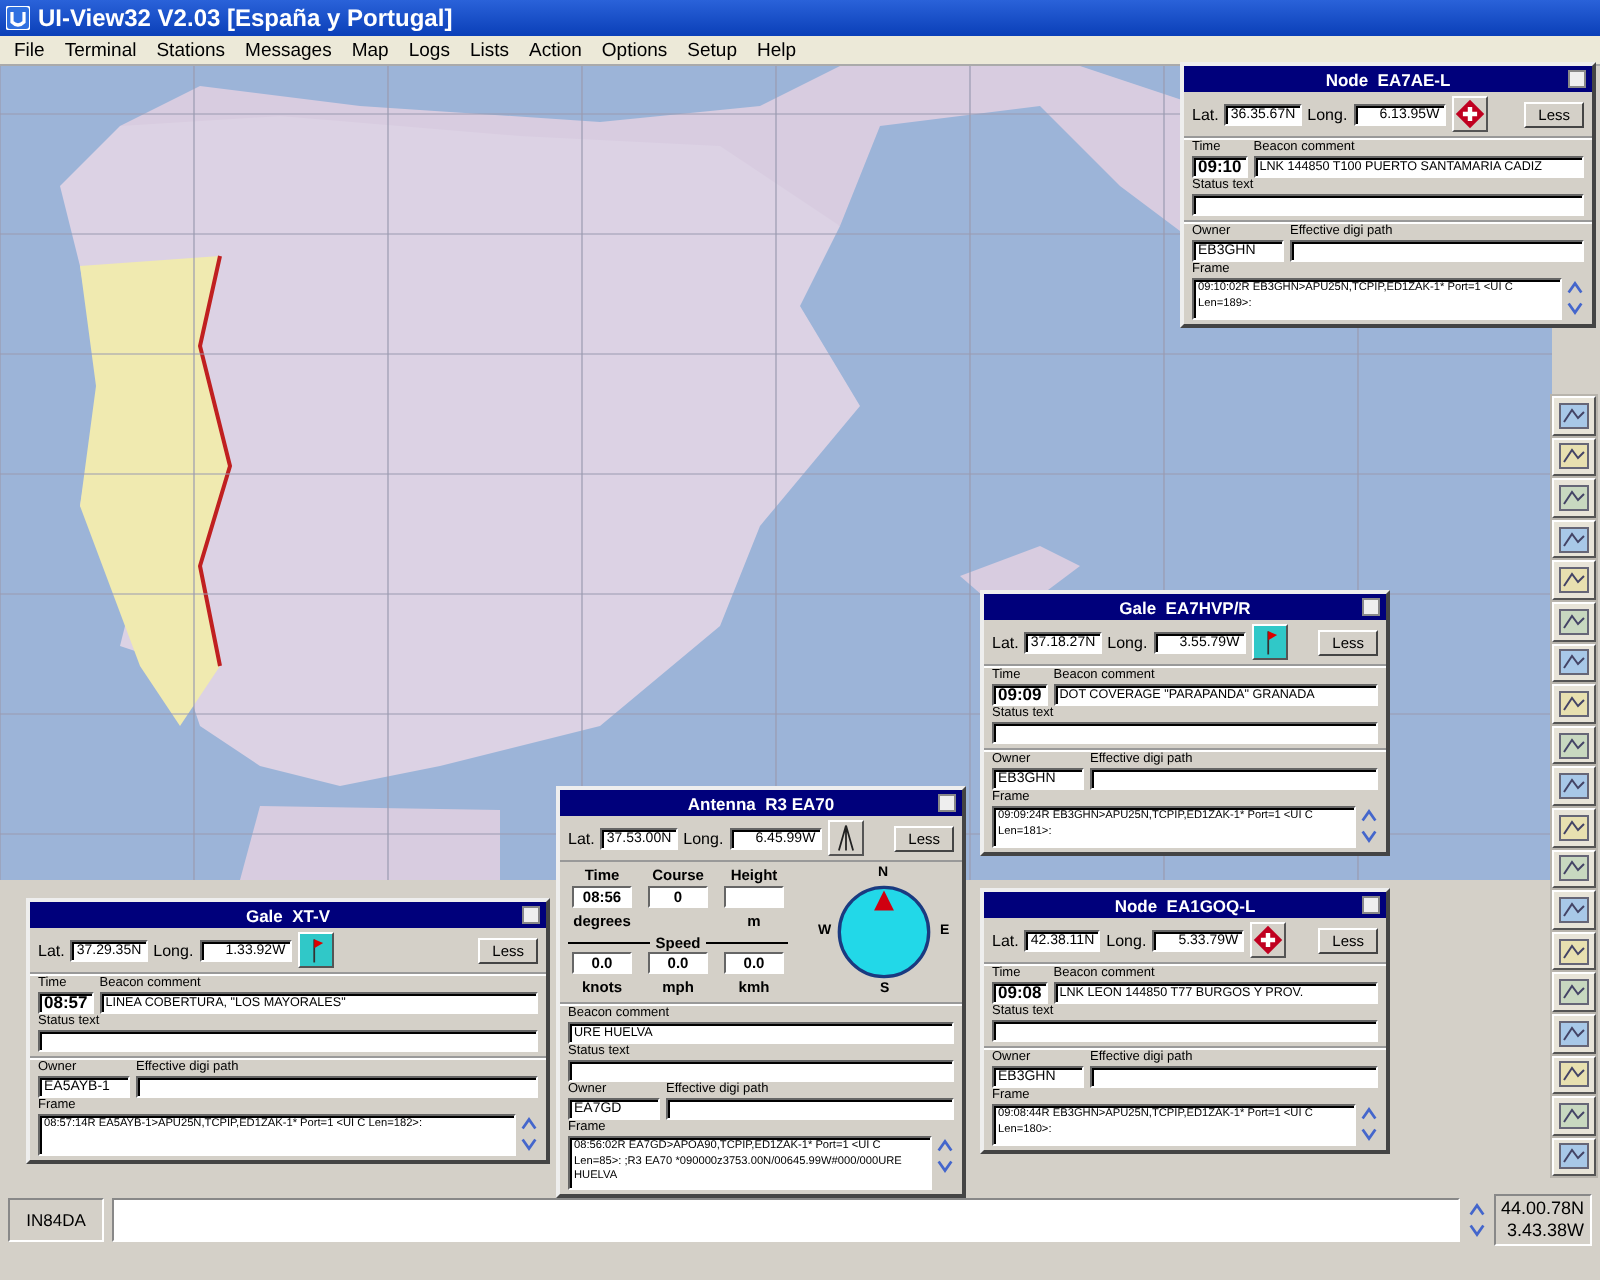 The image size is (1600, 1280). Describe the element at coordinates (884, 932) in the screenshot. I see `compass-dial` at that location.